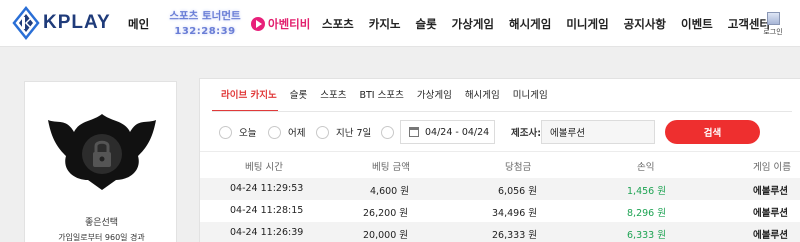 The image size is (800, 242). I want to click on nav-sports-tournament: 스포츠 토너먼트 132:28:39, so click(205, 25).